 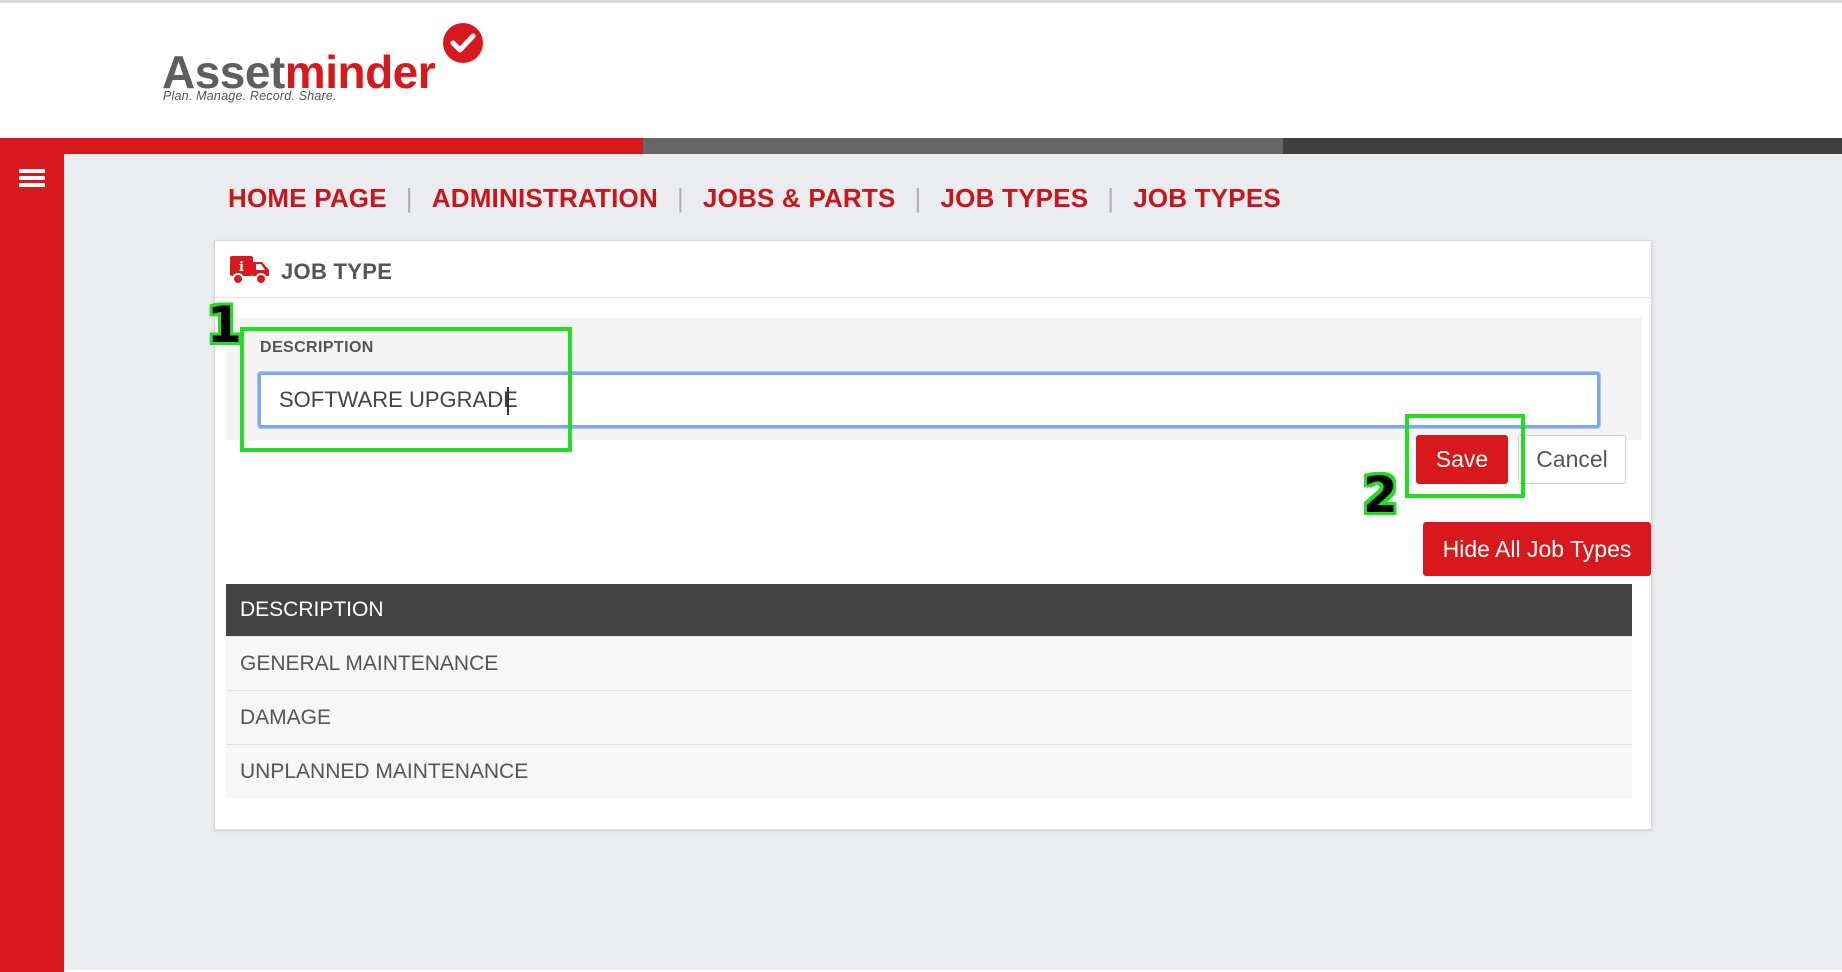 What do you see at coordinates (1015, 198) in the screenshot?
I see `breadcrumb-job-types: JOB TYPES` at bounding box center [1015, 198].